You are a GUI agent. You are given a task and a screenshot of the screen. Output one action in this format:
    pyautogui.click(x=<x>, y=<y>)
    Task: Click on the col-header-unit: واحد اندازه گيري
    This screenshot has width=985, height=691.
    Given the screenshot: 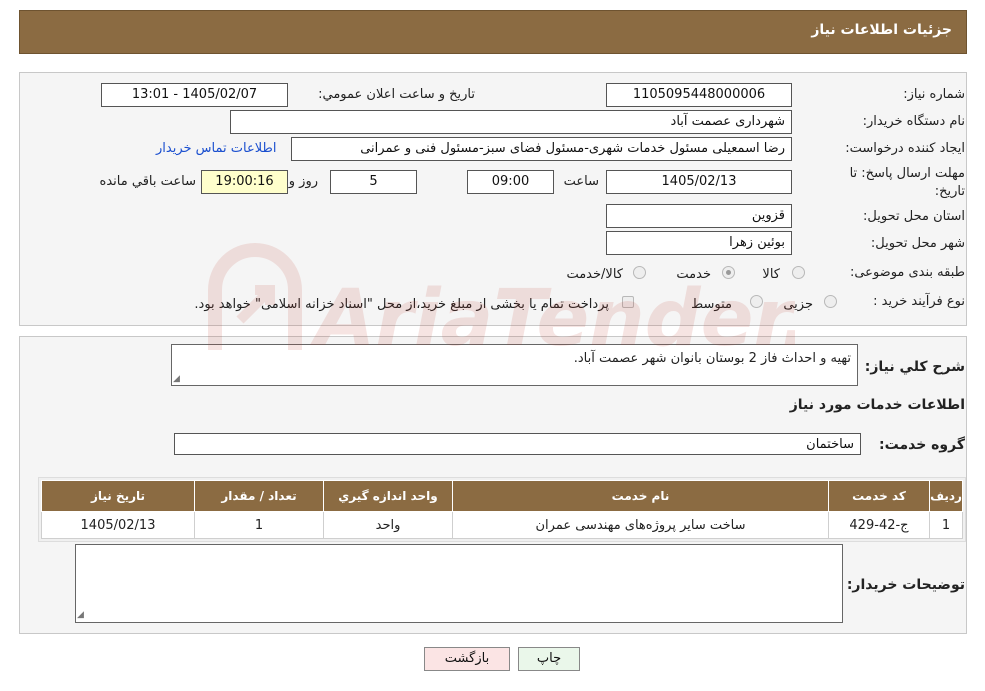 What is the action you would take?
    pyautogui.click(x=388, y=496)
    